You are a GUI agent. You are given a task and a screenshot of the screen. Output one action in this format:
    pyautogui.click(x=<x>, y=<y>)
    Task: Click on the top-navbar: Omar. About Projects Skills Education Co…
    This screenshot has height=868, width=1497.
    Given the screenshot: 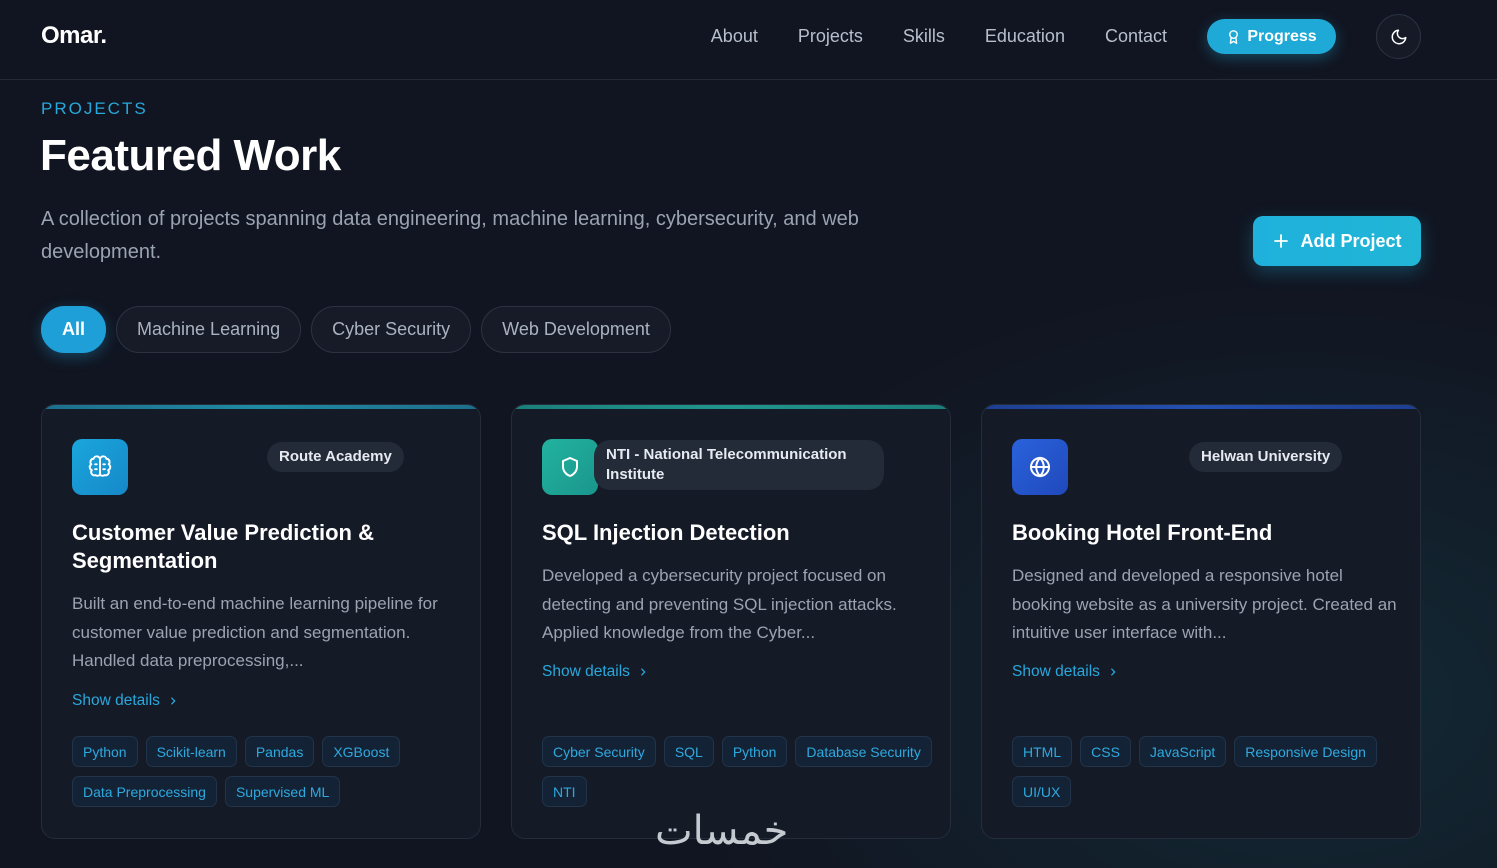 What is the action you would take?
    pyautogui.click(x=748, y=40)
    